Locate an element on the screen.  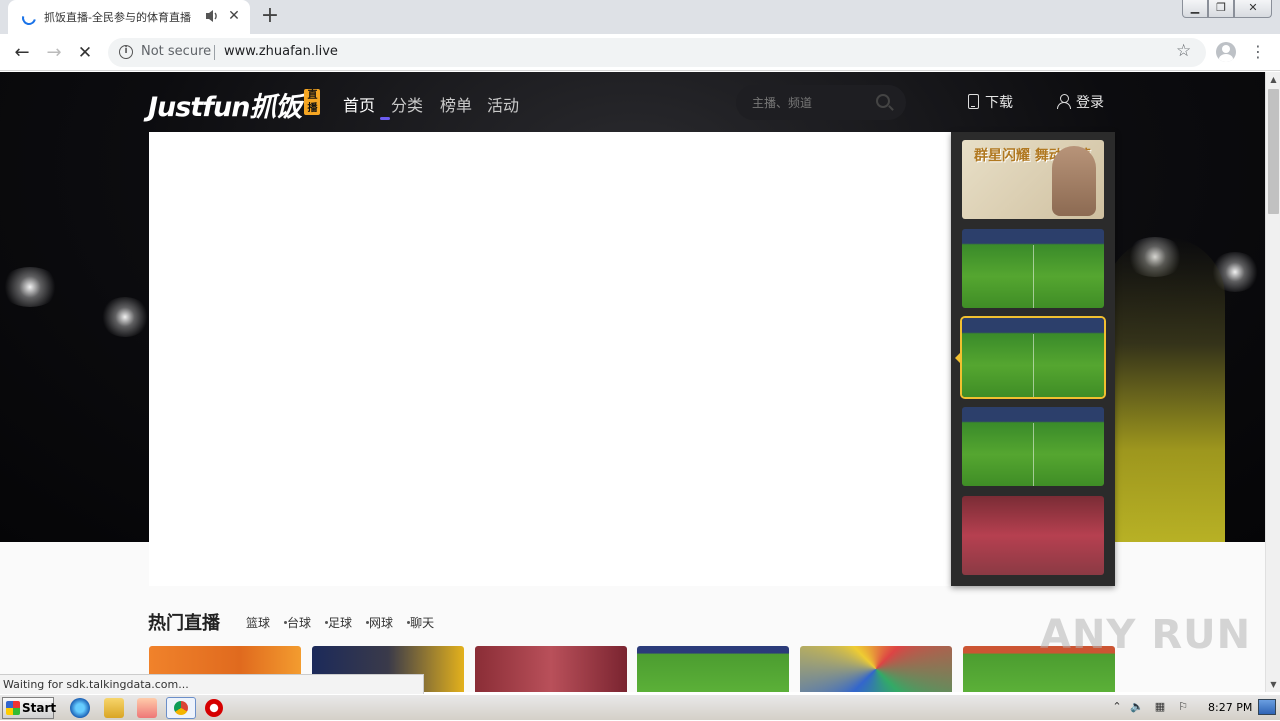
media-player-icon is located at coordinates (147, 708).